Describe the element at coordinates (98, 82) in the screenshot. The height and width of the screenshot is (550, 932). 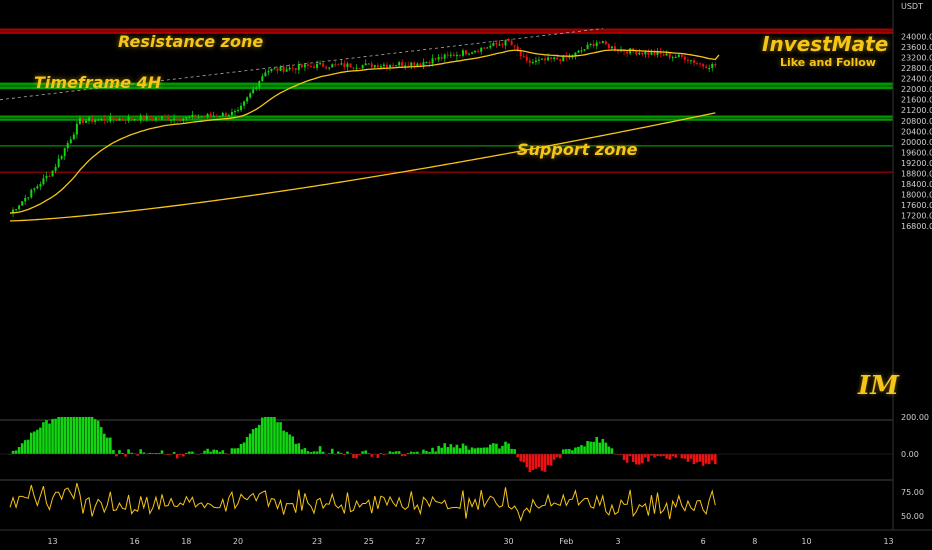
I see `timeframe-label: Timeframe 4H` at that location.